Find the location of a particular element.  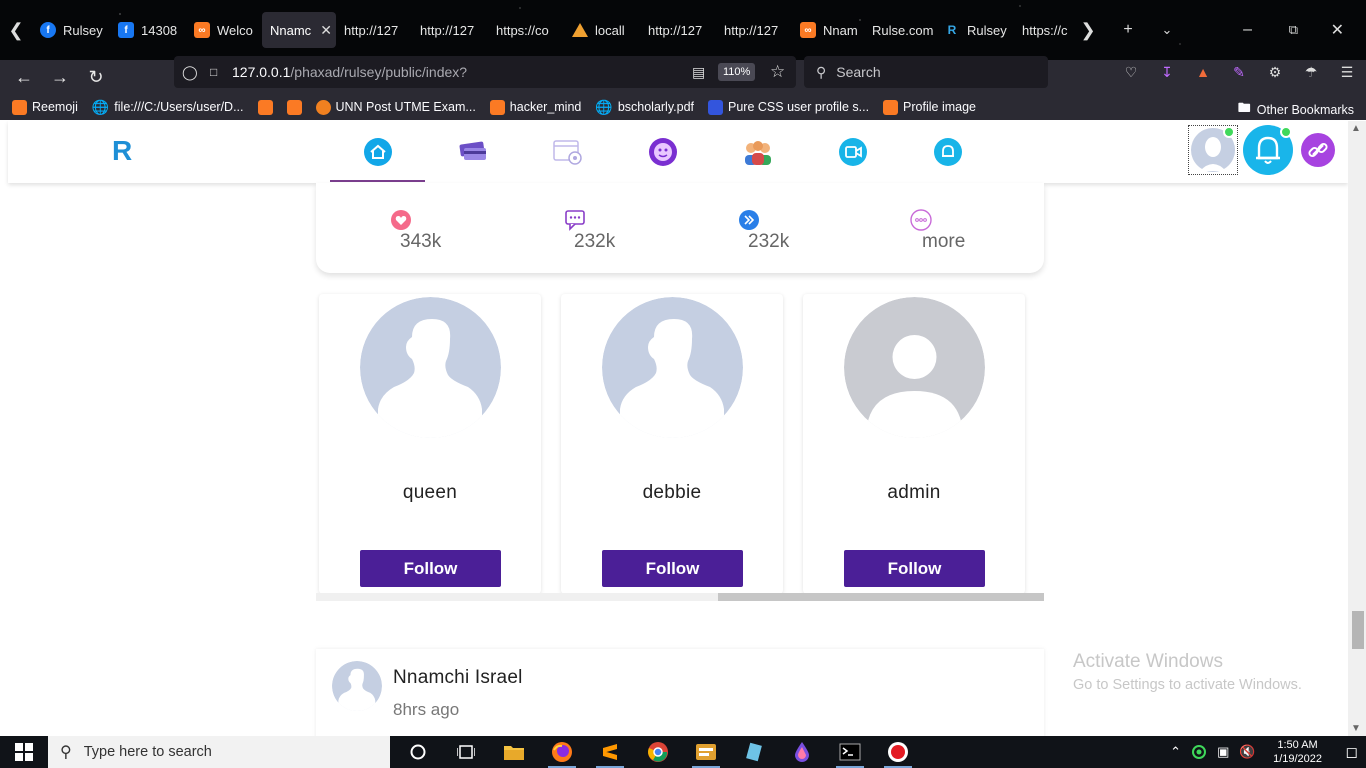

restore-icon: ⧉ is located at coordinates (1275, 30).